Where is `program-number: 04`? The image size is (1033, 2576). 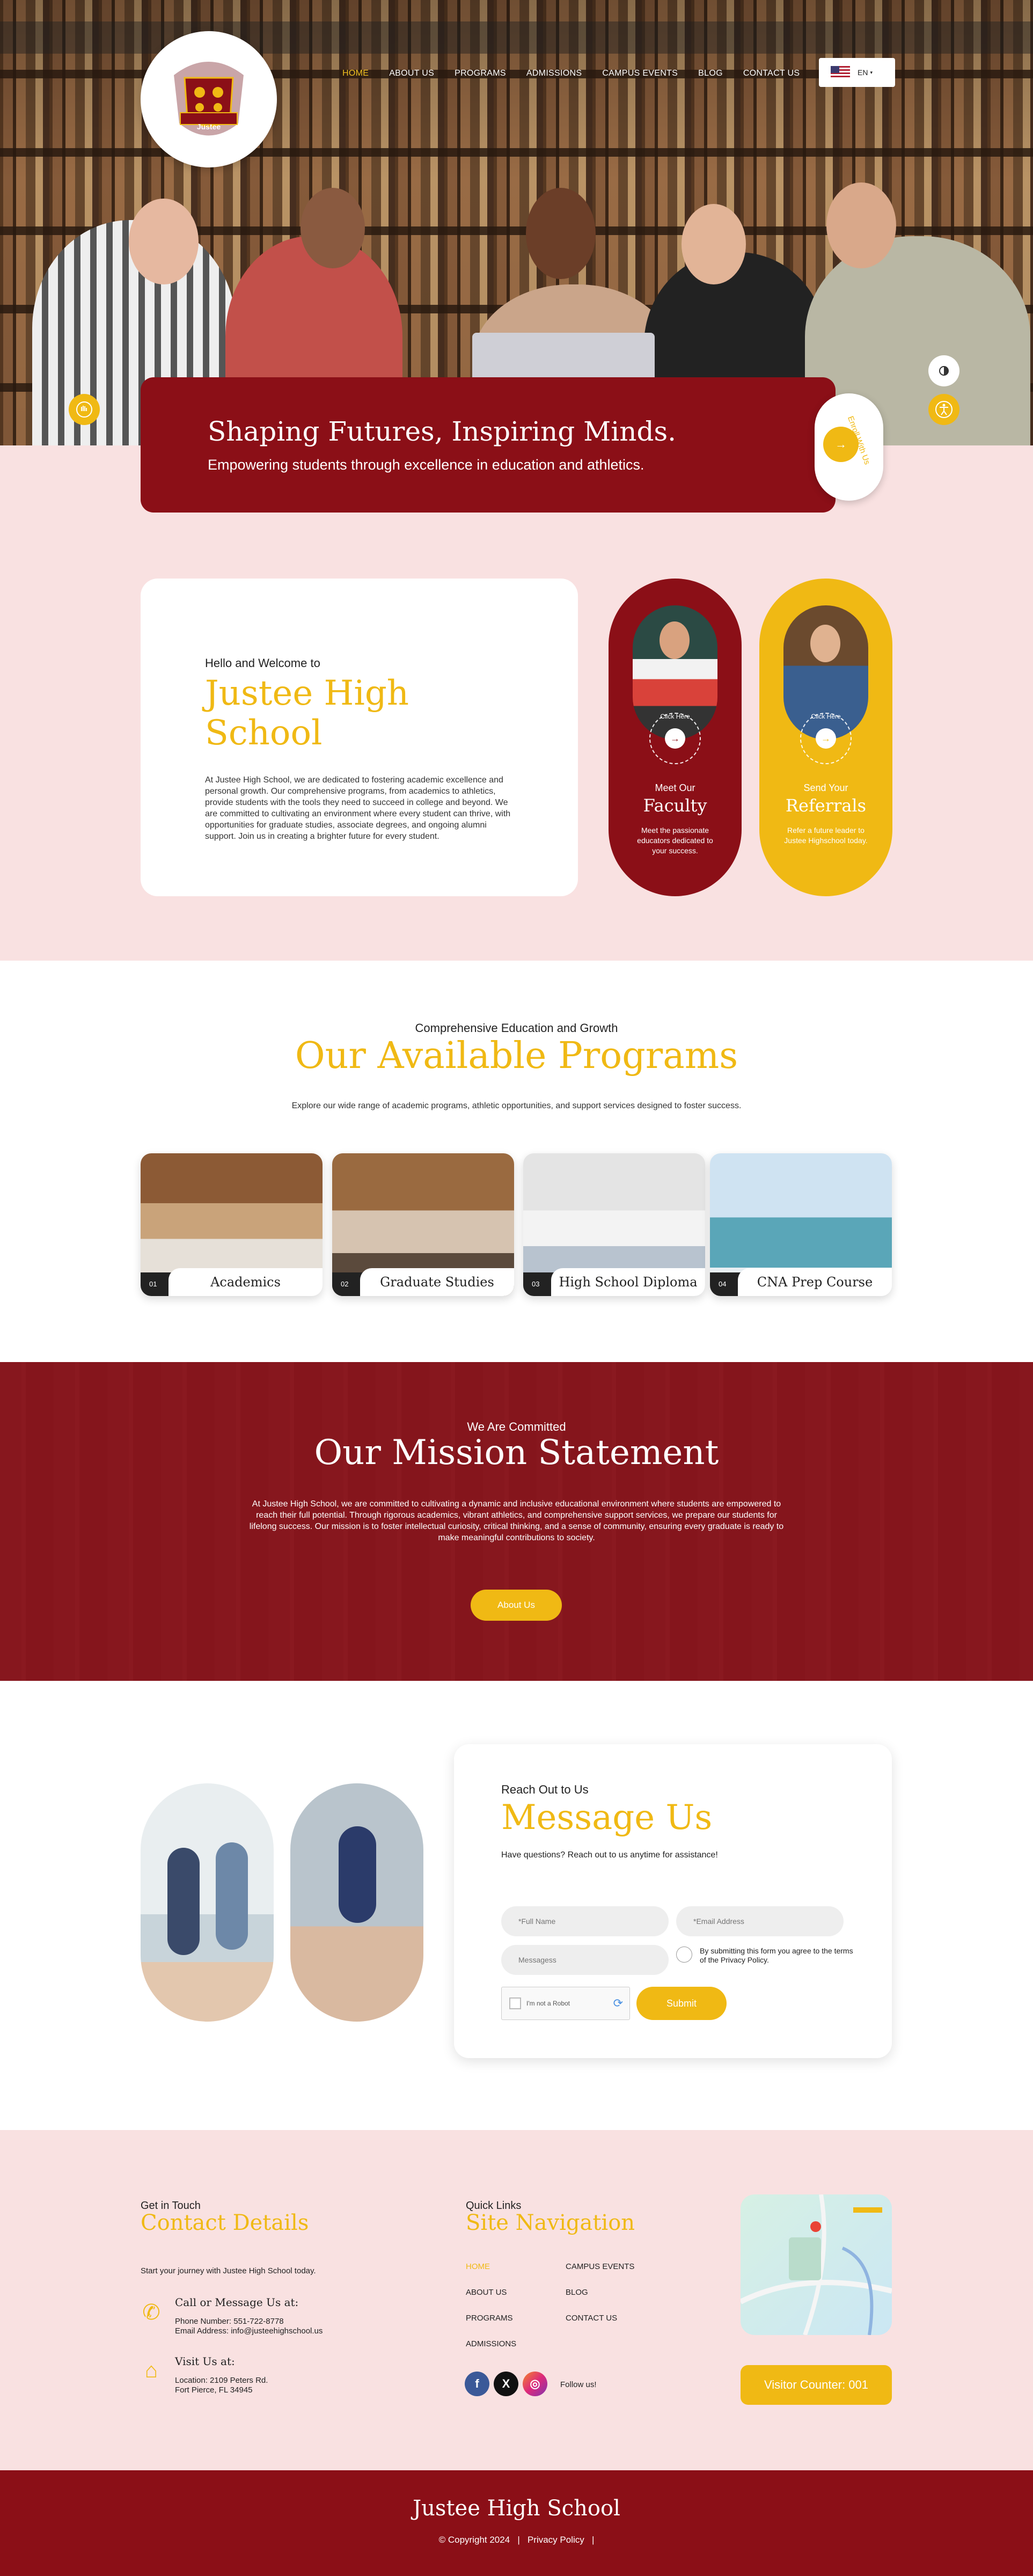 program-number: 04 is located at coordinates (726, 1284).